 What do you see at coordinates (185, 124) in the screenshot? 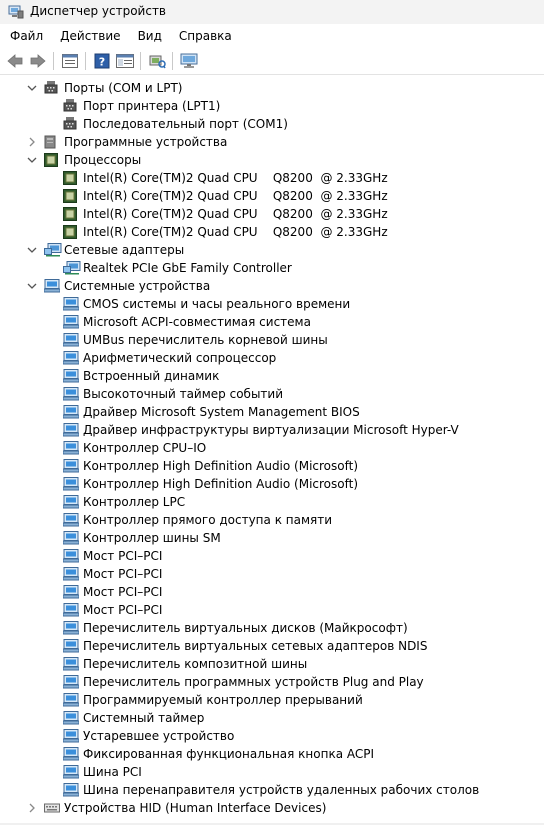
I see `tree-node-label: Последовательный порт (COM1)` at bounding box center [185, 124].